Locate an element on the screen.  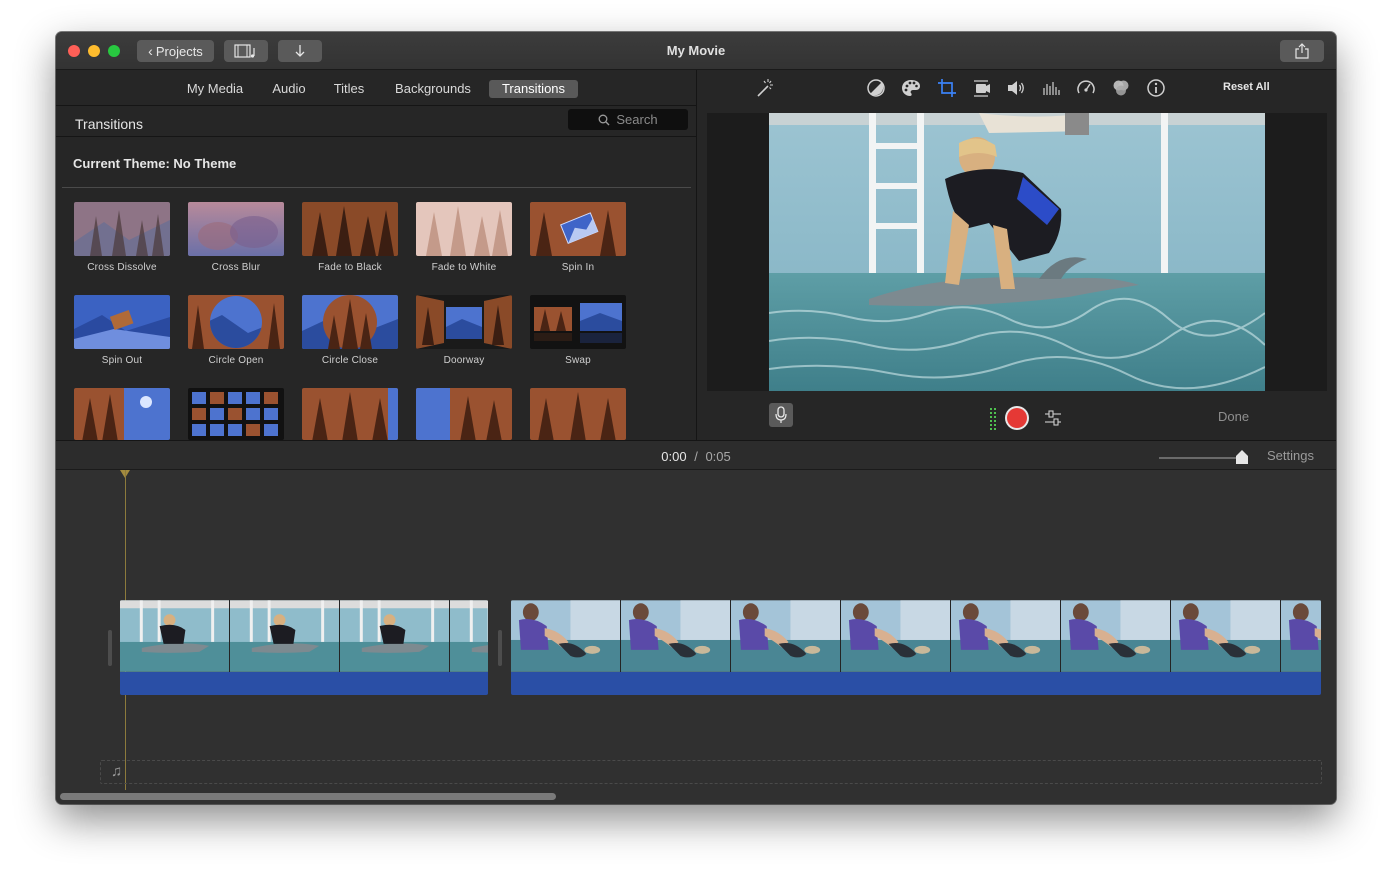
tab-audio: Audio is located at coordinates (289, 89).